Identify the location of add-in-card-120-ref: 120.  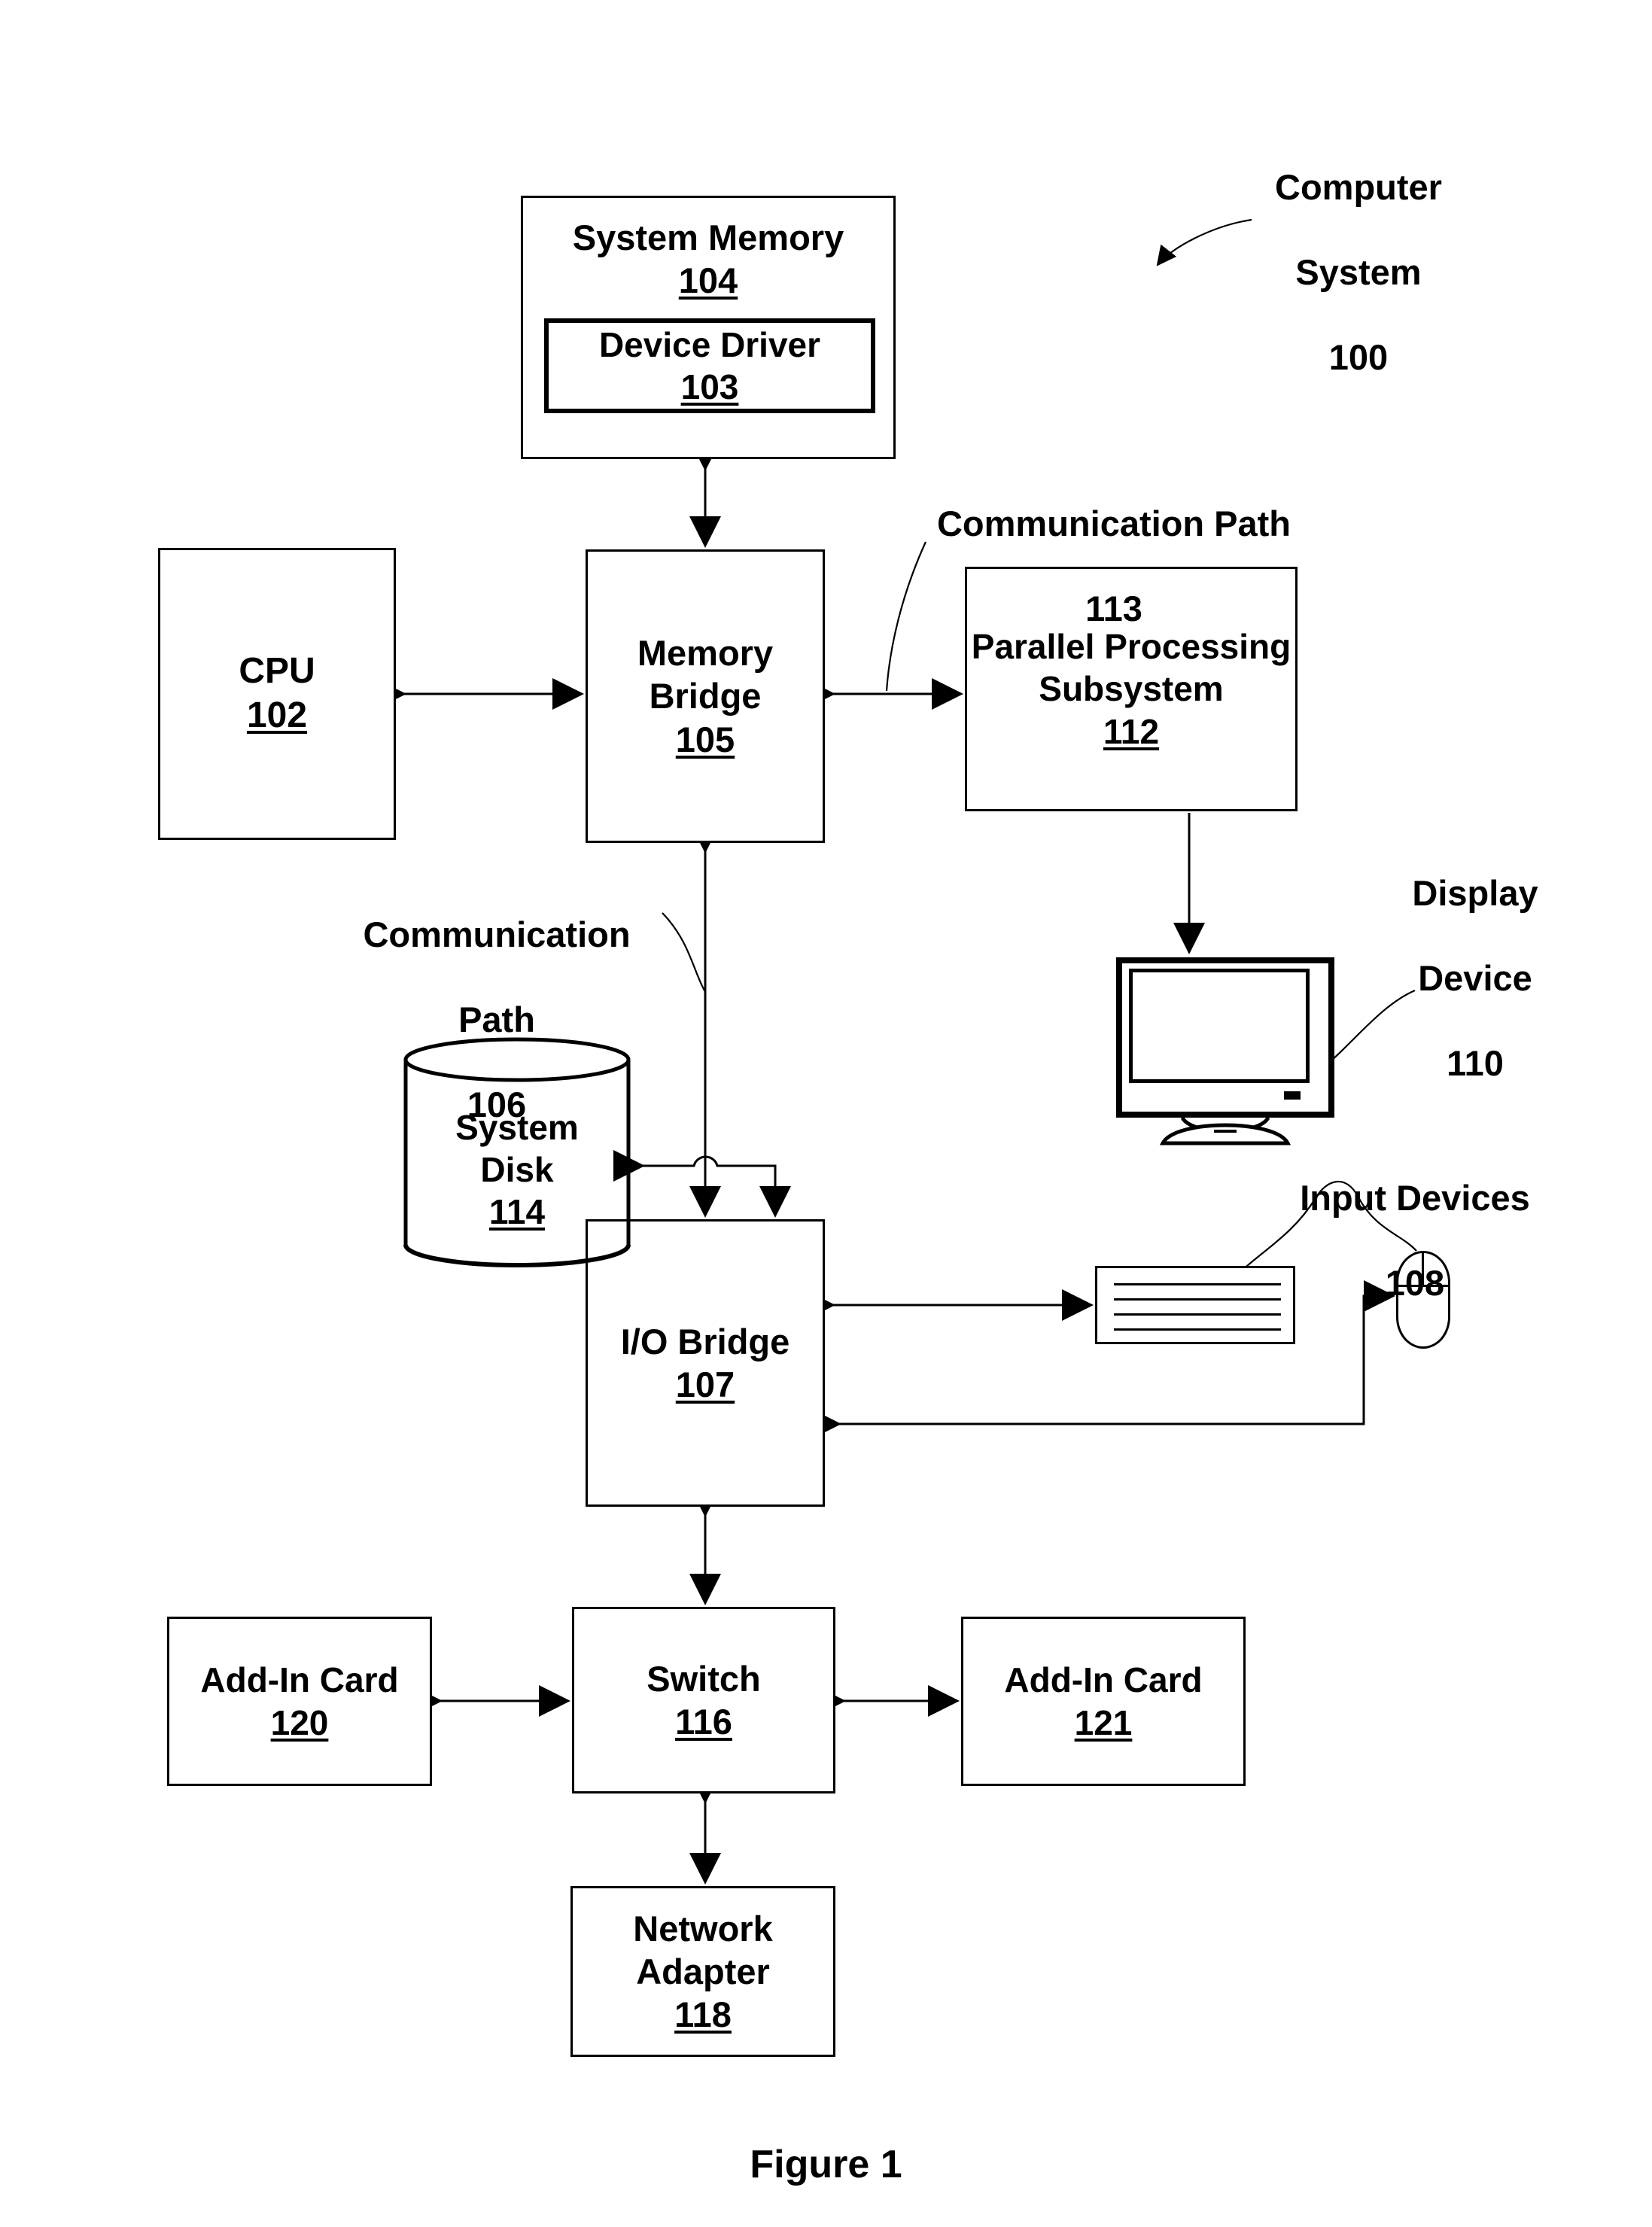
(300, 1722).